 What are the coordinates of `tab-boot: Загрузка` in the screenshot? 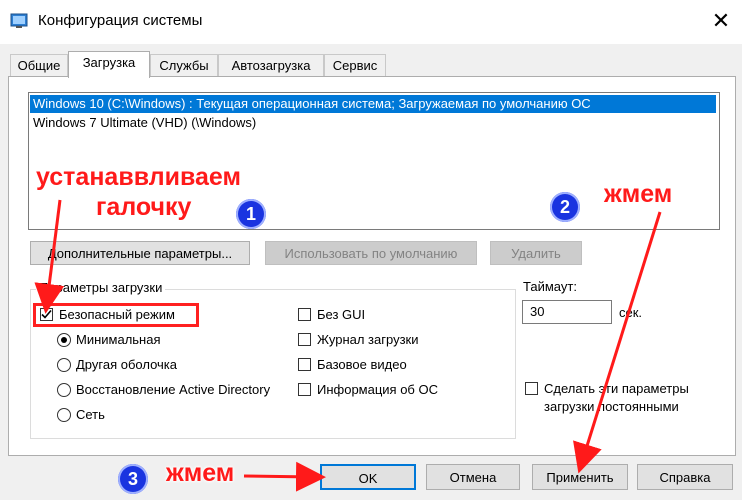 It's located at (109, 64).